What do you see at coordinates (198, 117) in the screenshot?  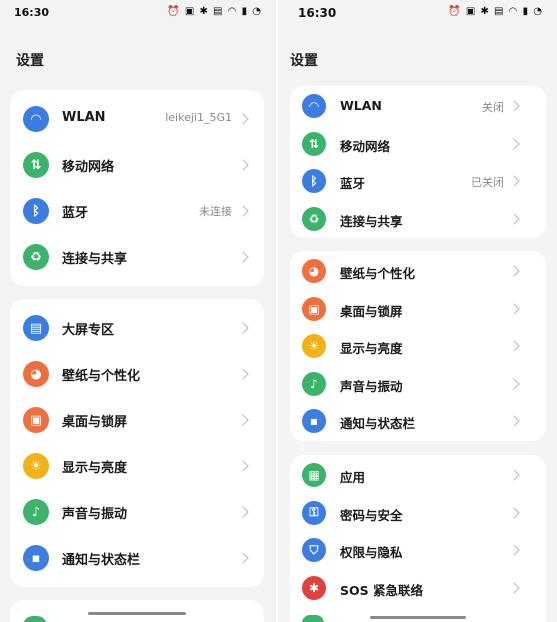 I see `settings-row-value: leikeji1_5G1` at bounding box center [198, 117].